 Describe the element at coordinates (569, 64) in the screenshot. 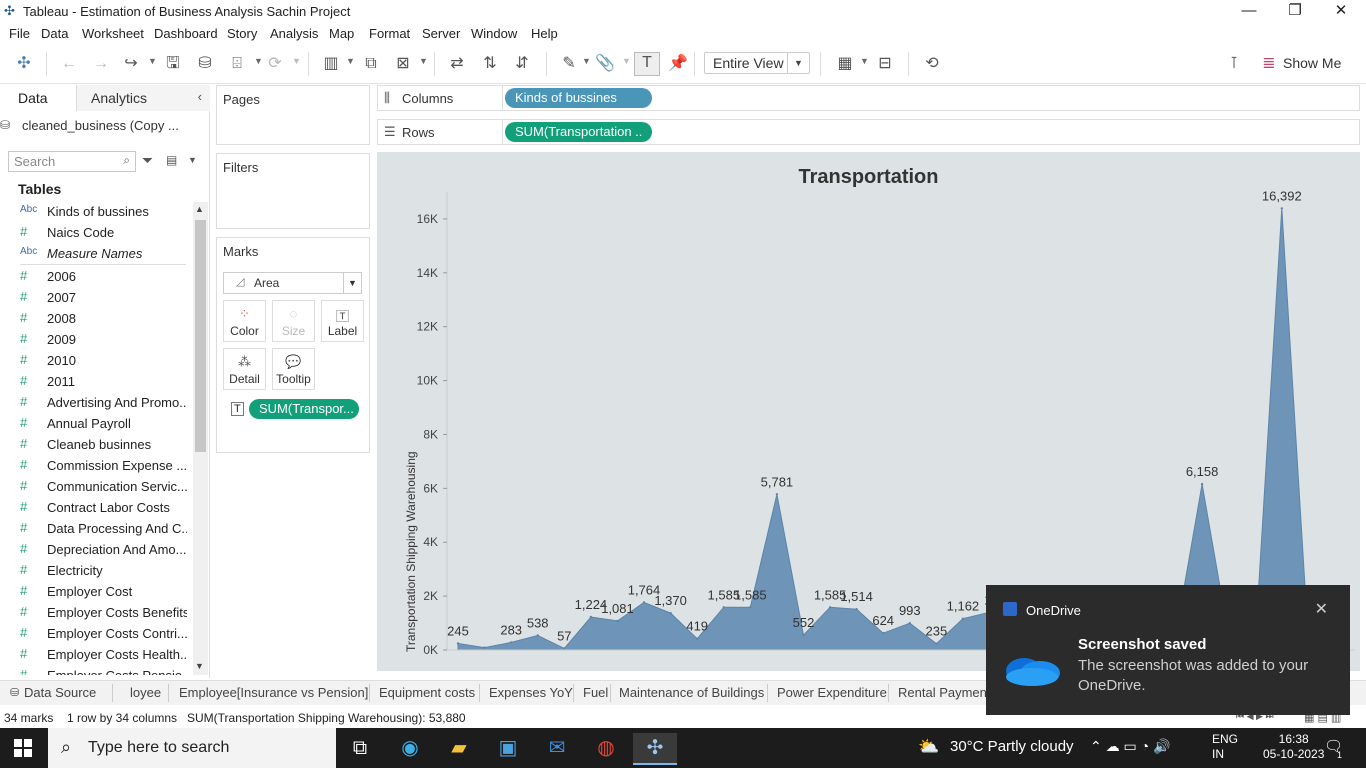

I see `highlight-icon: ✎` at that location.